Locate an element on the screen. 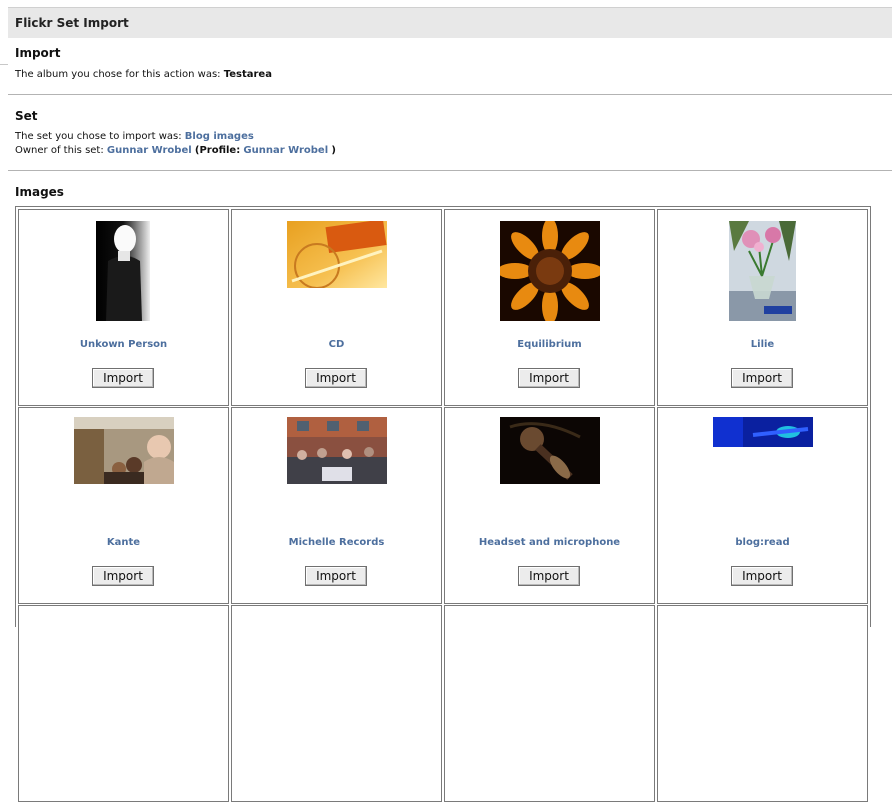 The width and height of the screenshot is (892, 802). page-title: Flickr Set Import is located at coordinates (72, 23).